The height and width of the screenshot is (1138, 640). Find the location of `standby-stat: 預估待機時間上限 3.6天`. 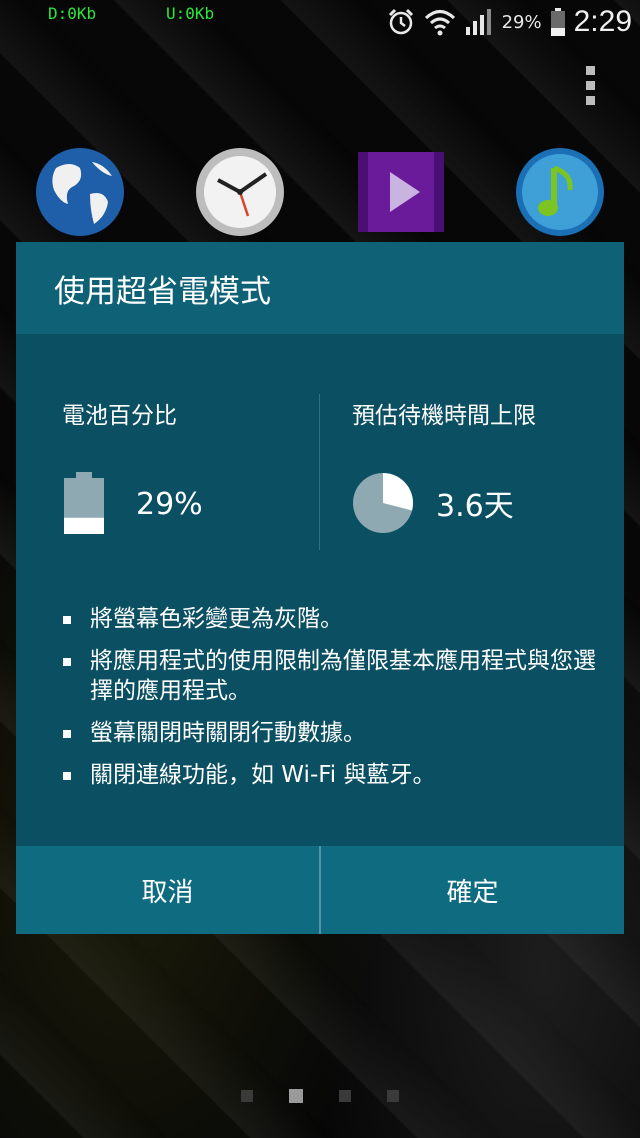

standby-stat: 預估待機時間上限 3.6天 is located at coordinates (444, 465).